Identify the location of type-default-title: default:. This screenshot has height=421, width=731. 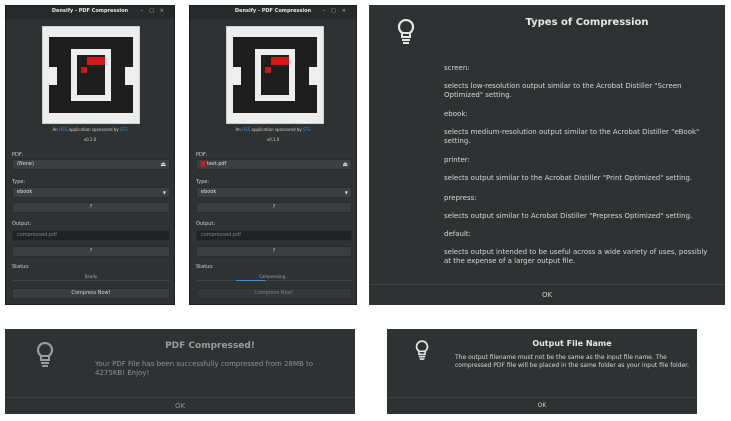
(457, 234).